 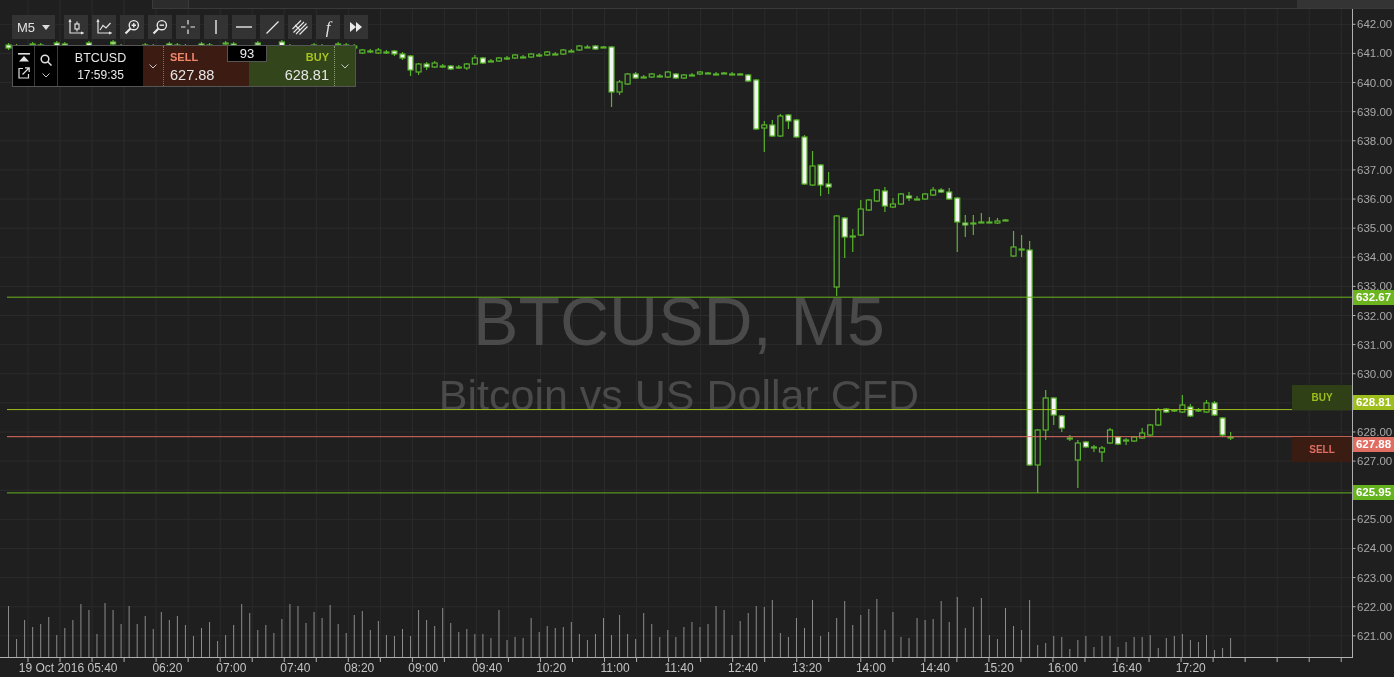 What do you see at coordinates (1375, 635) in the screenshot?
I see `price-axis-label: 621.00` at bounding box center [1375, 635].